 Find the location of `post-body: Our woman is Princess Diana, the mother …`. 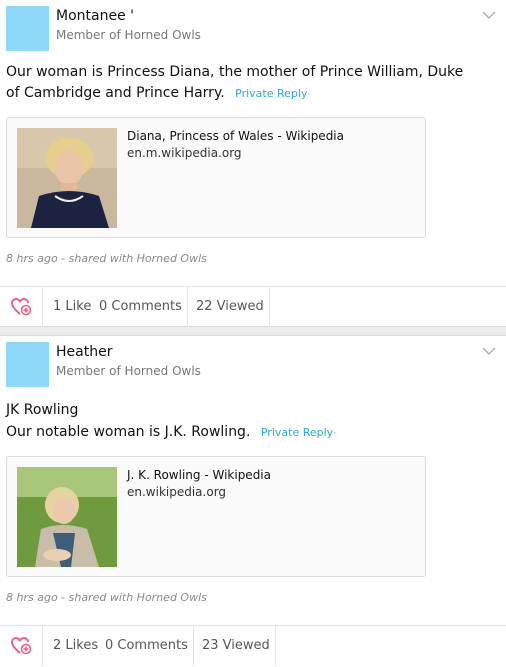

post-body: Our woman is Princess Diana, the mother … is located at coordinates (241, 84).